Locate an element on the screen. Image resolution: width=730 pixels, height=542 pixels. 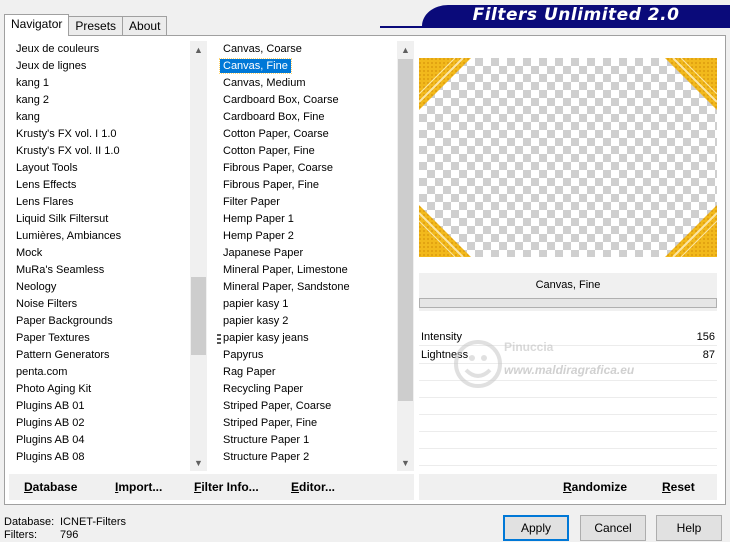
filter-item: Canvas, Coarse is located at coordinates (307, 49).